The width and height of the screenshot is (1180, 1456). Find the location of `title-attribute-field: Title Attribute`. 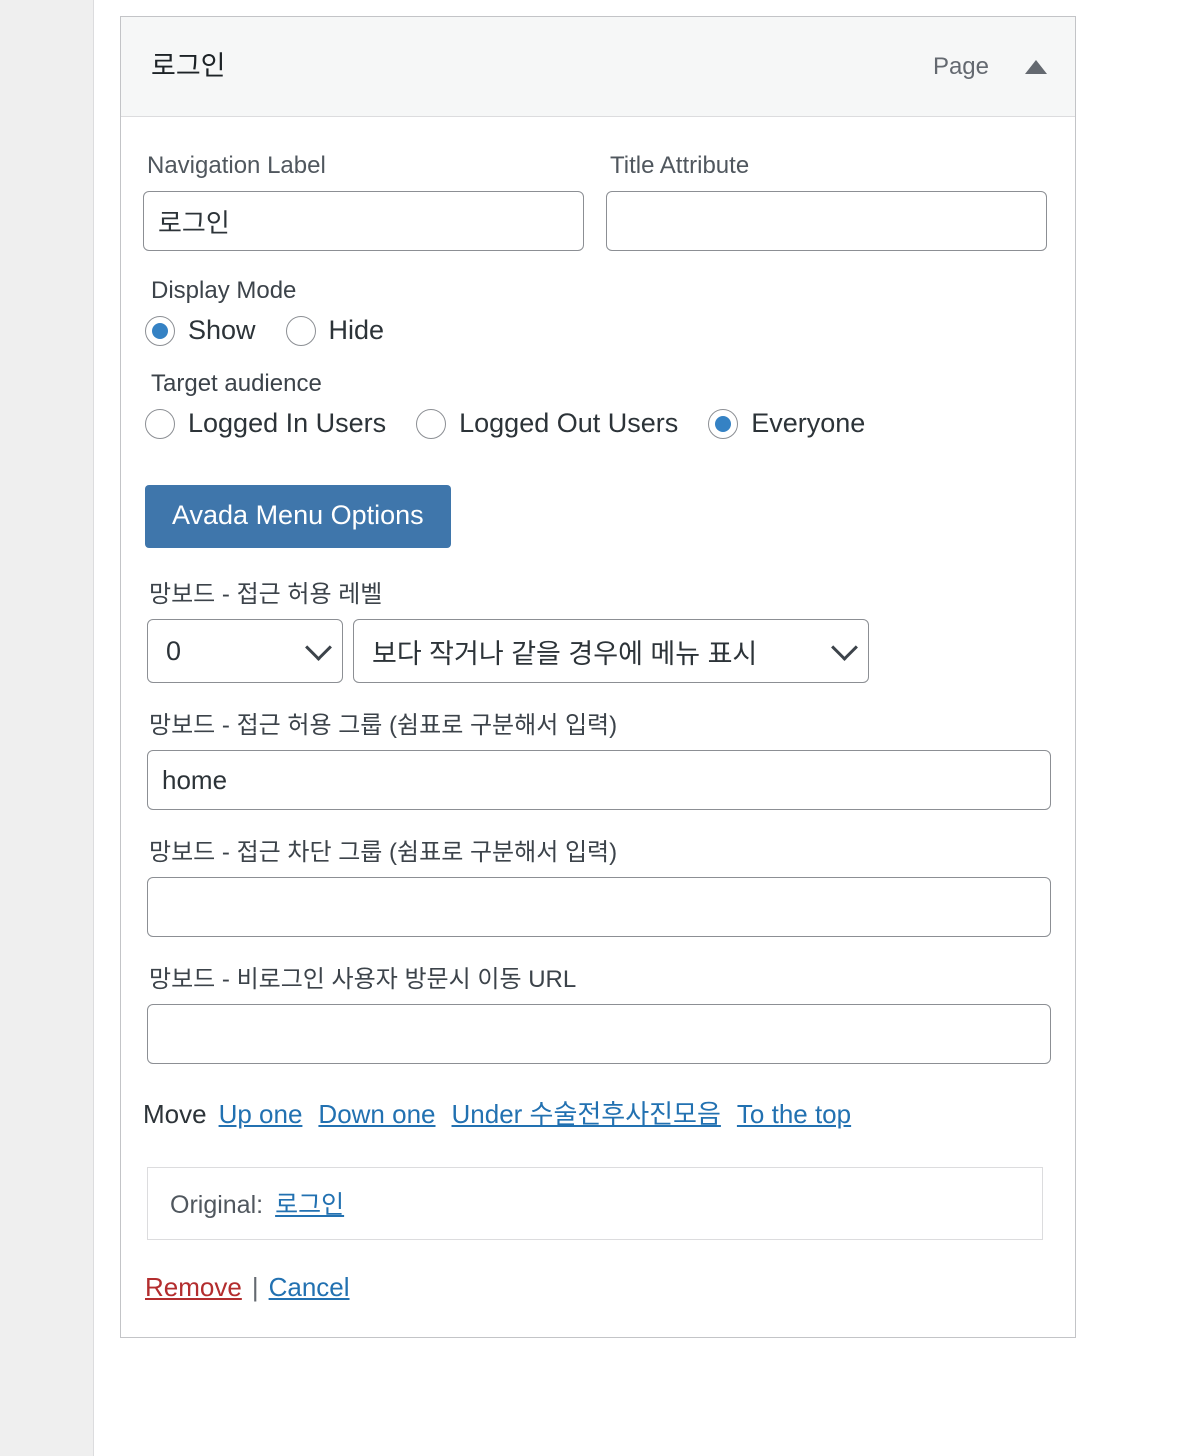

title-attribute-field: Title Attribute is located at coordinates (826, 202).